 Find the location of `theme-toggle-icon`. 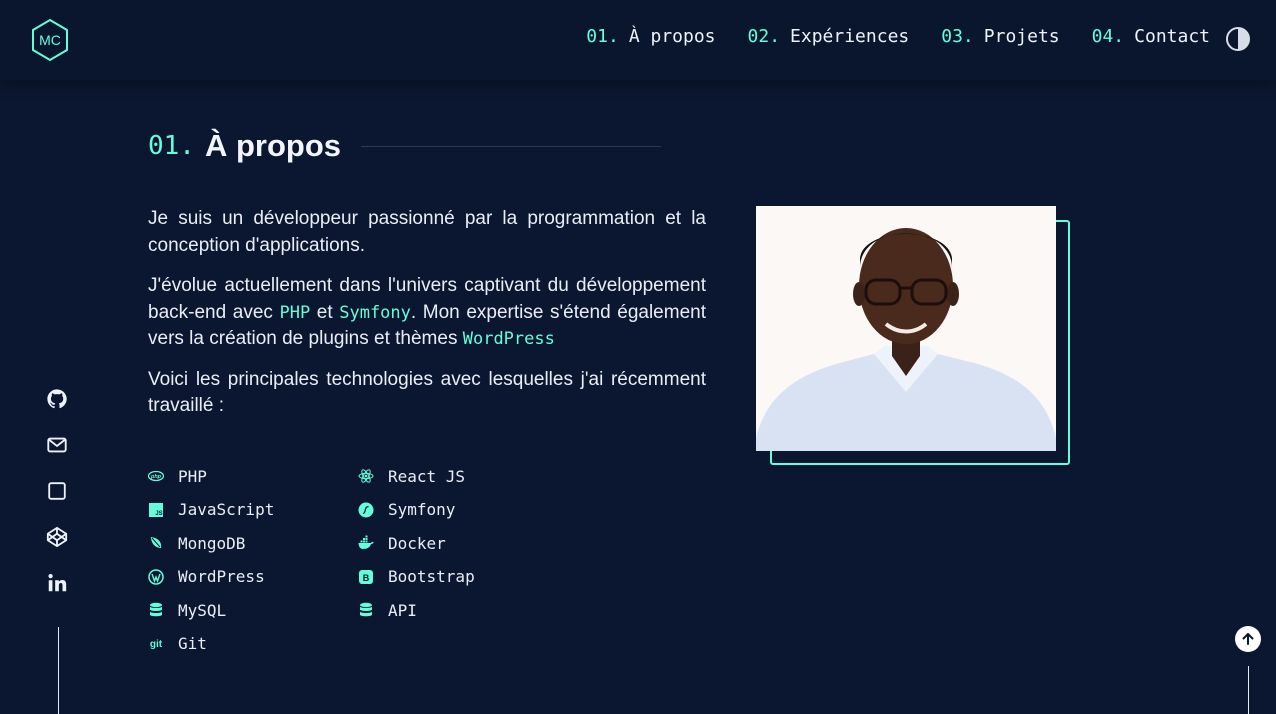

theme-toggle-icon is located at coordinates (1238, 39).